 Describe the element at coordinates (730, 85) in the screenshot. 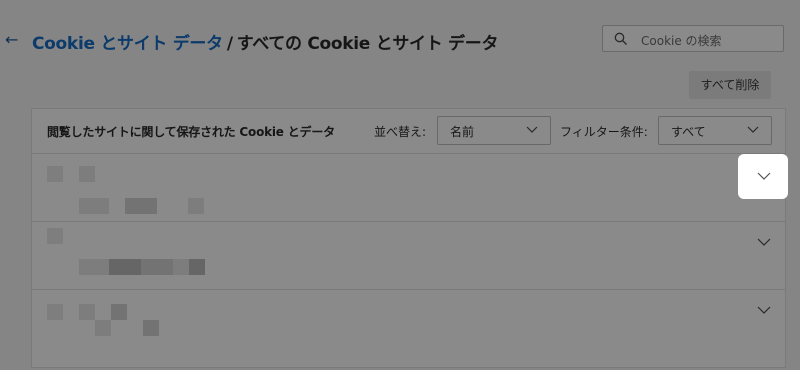

I see `delete-all-button: すべて削除` at that location.